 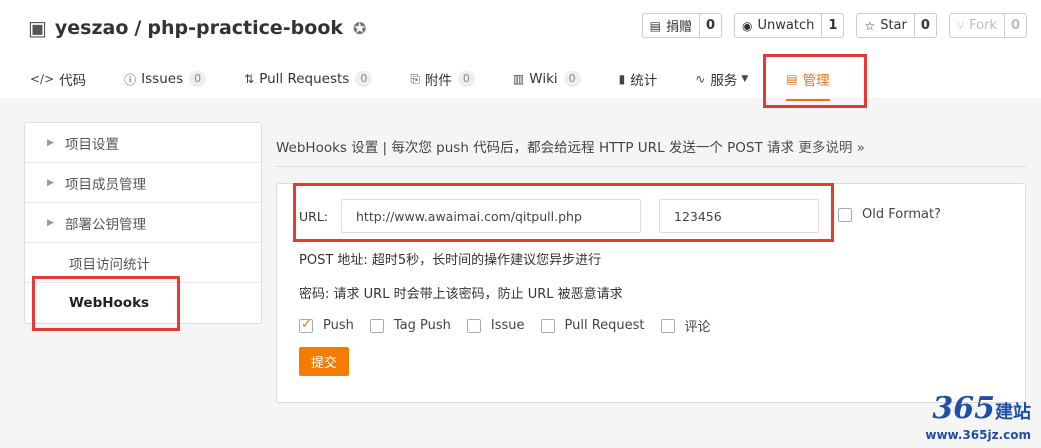 What do you see at coordinates (73, 81) in the screenshot?
I see `tab-code-label: 代码` at bounding box center [73, 81].